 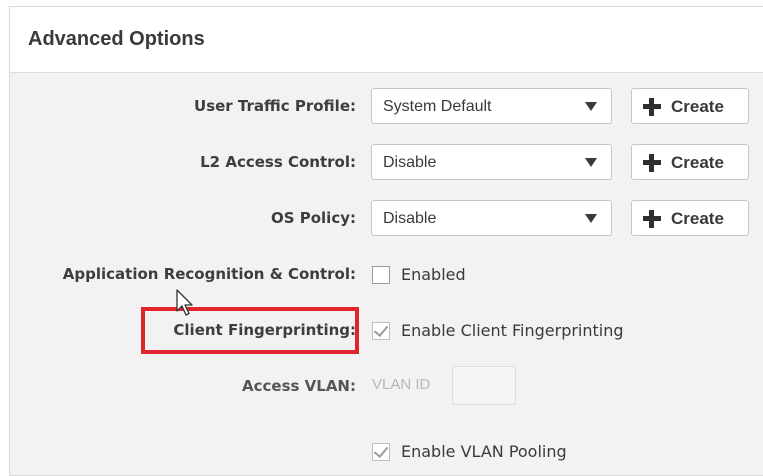 What do you see at coordinates (433, 274) in the screenshot?
I see `app-recognition-checkbox-label: Enabled` at bounding box center [433, 274].